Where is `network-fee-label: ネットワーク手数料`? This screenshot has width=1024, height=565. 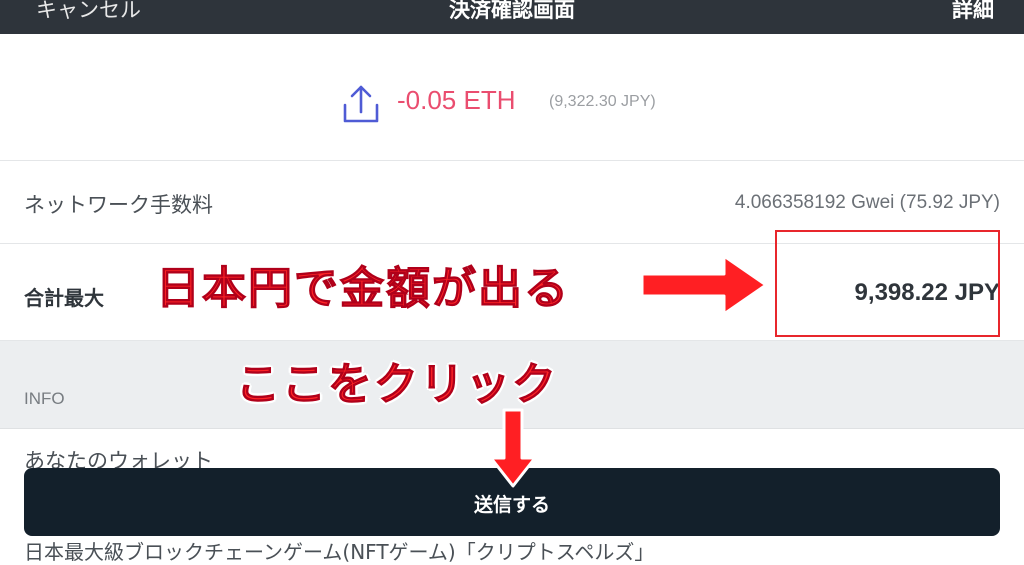 network-fee-label: ネットワーク手数料 is located at coordinates (118, 205).